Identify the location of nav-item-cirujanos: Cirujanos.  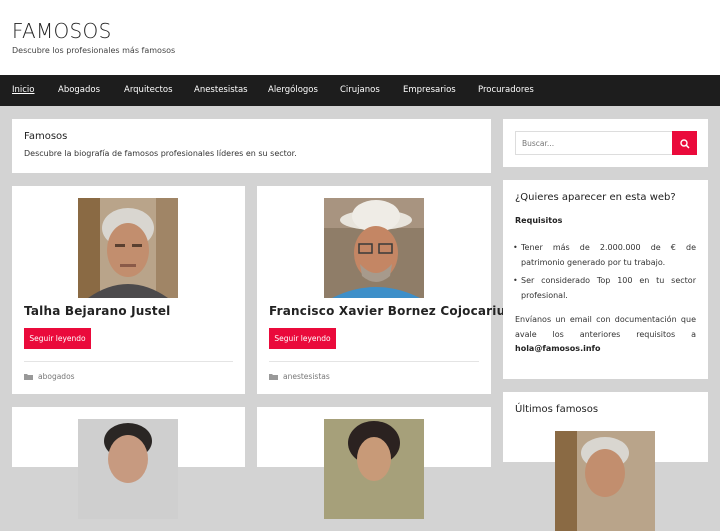
(360, 90).